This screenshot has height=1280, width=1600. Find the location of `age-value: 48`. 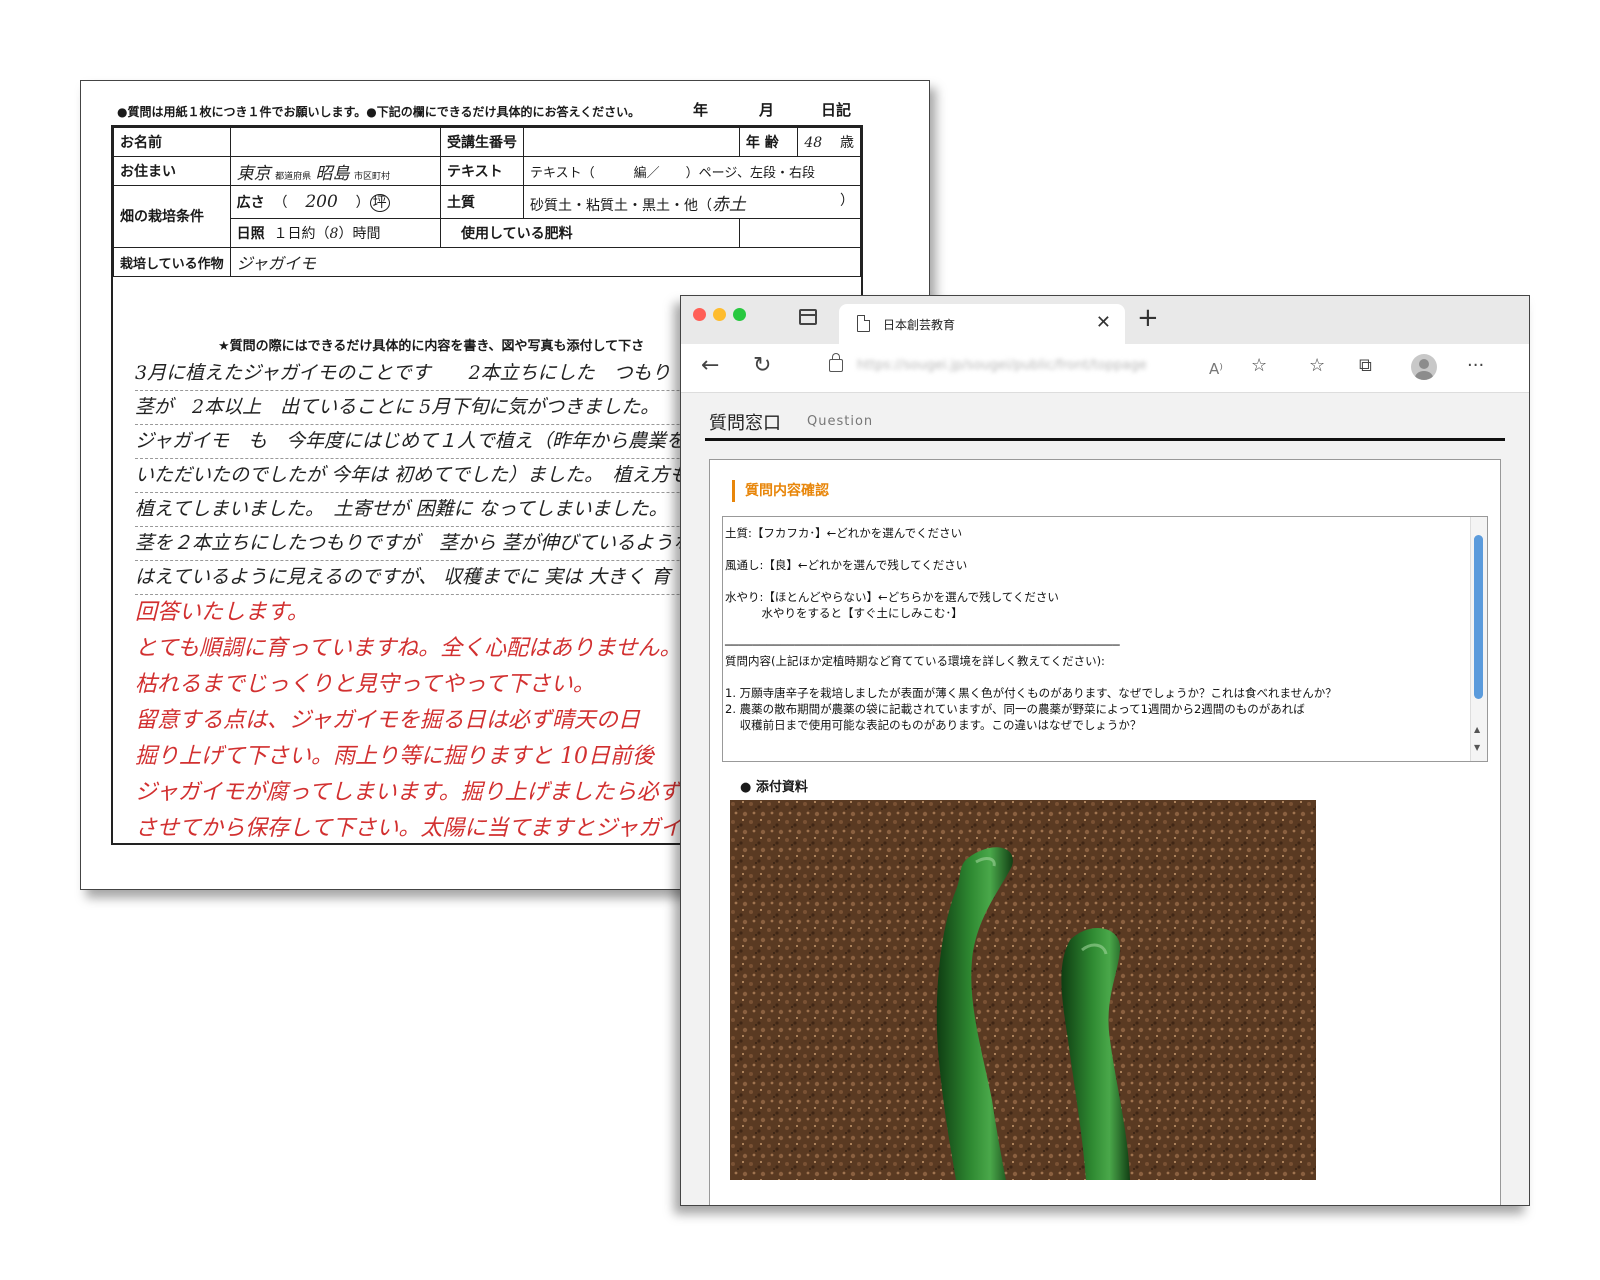

age-value: 48 is located at coordinates (813, 143).